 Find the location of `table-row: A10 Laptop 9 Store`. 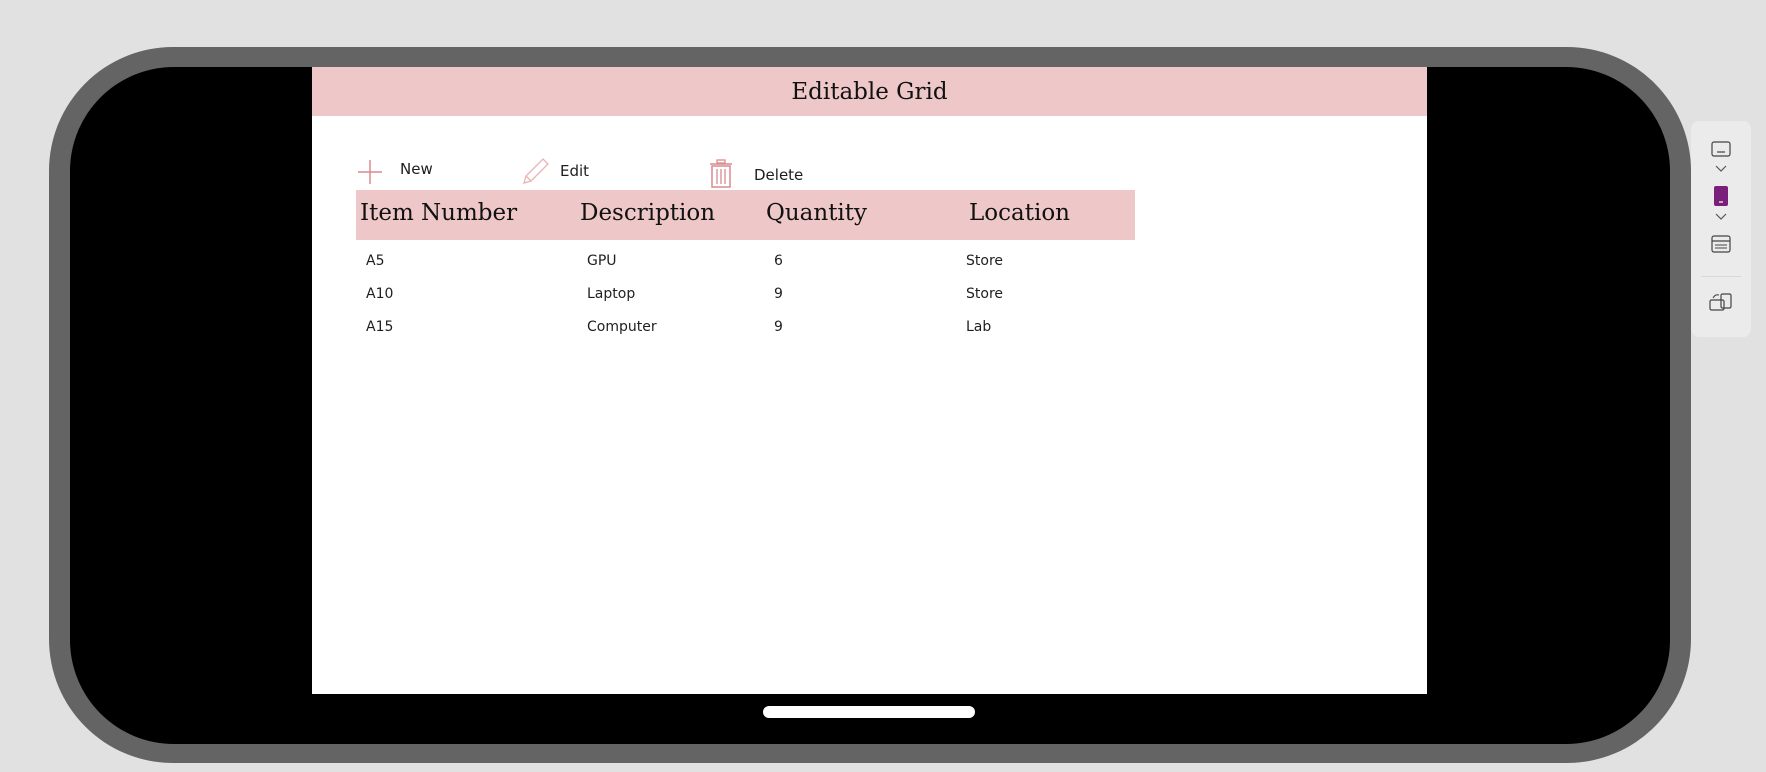

table-row: A10 Laptop 9 Store is located at coordinates (745, 294).